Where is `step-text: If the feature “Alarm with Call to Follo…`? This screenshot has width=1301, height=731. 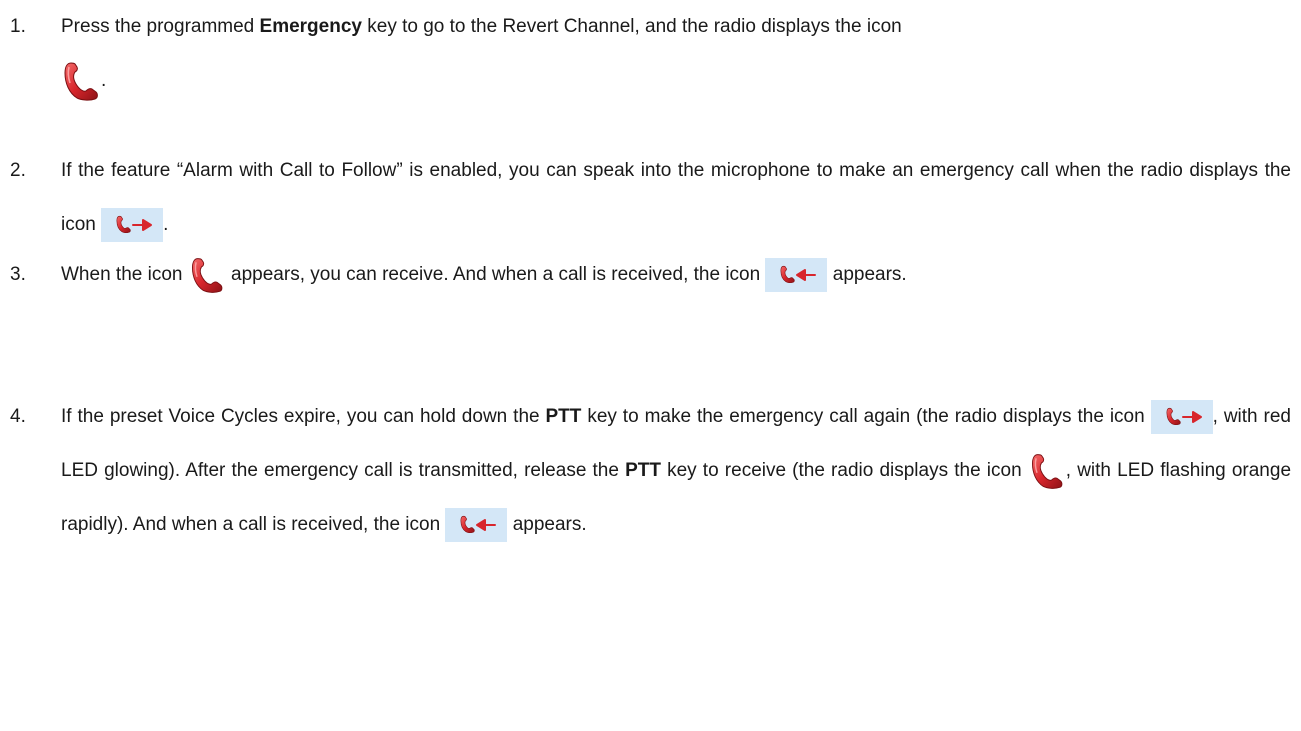 step-text: If the feature “Alarm with Call to Follo… is located at coordinates (676, 198).